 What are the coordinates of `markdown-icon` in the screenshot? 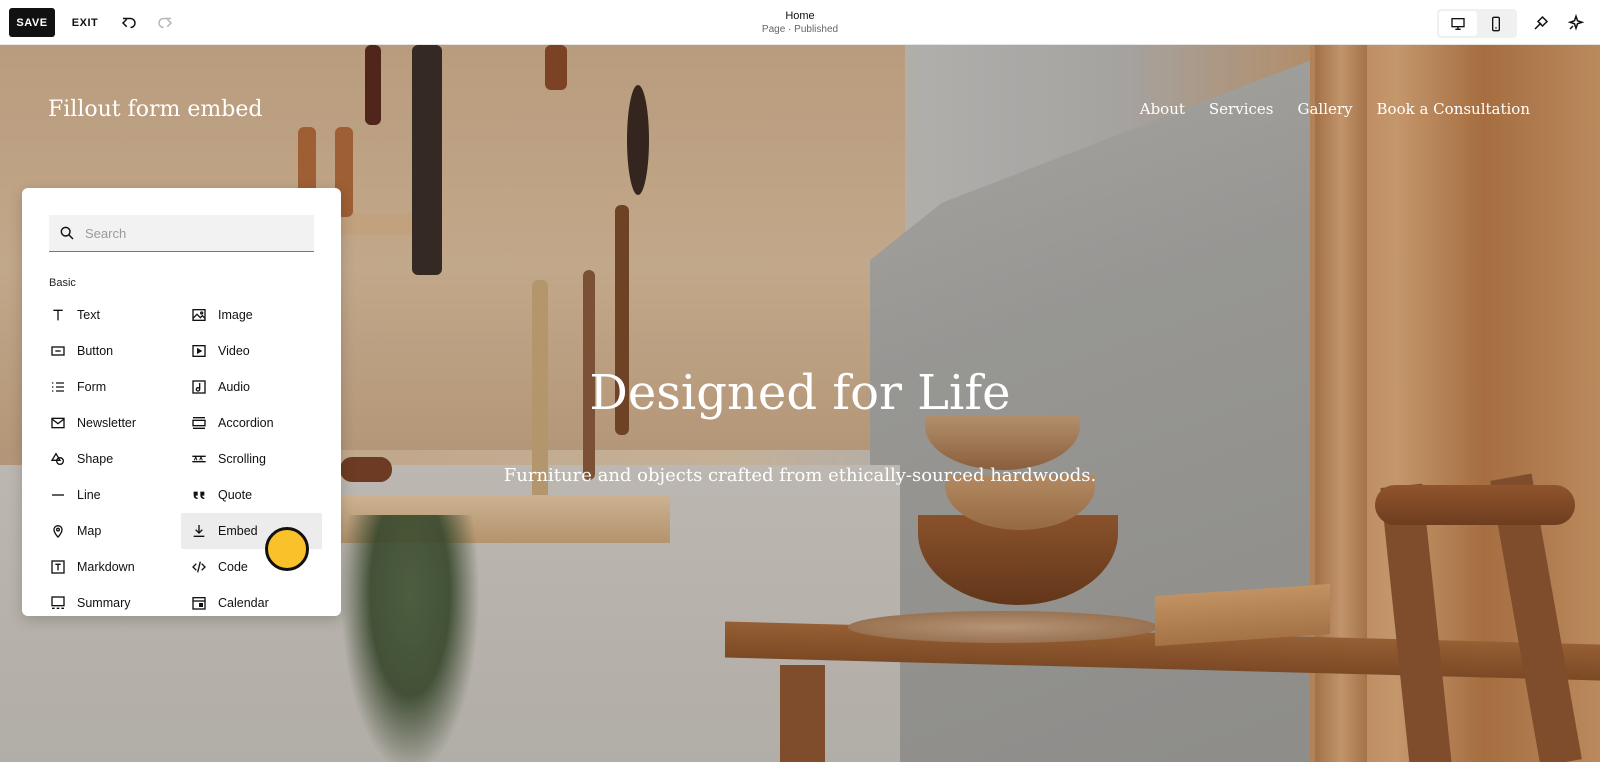 It's located at (58, 567).